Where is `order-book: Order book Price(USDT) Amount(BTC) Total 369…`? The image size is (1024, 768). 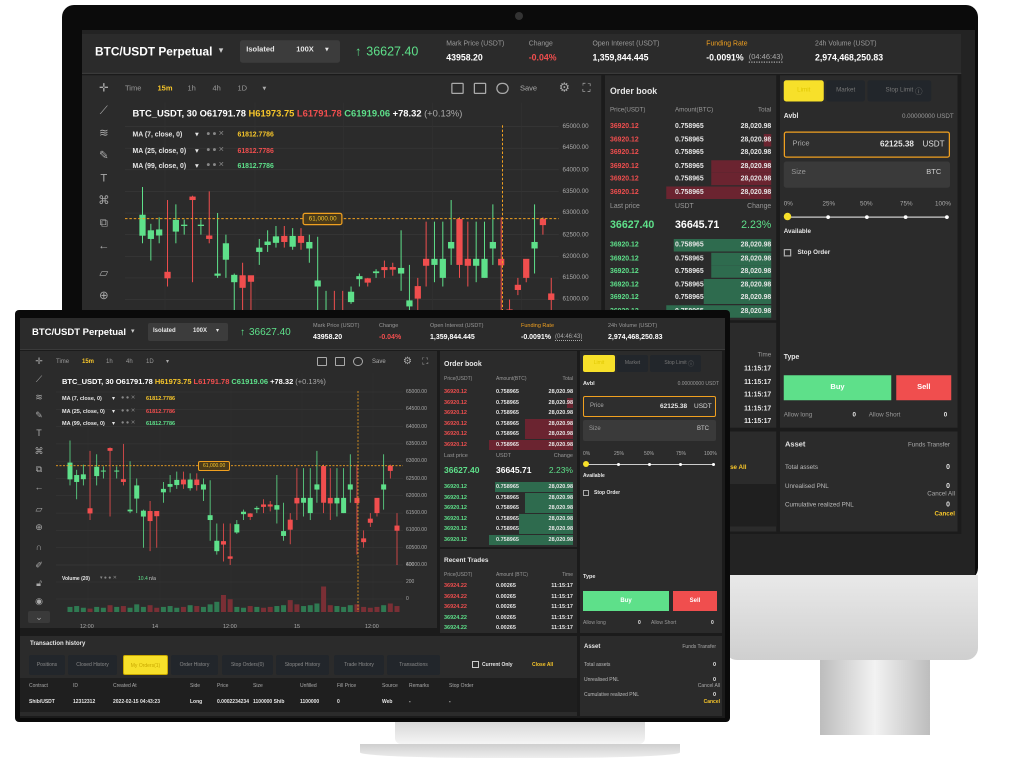
order-book: Order book Price(USDT) Amount(BTC) Total 369… is located at coordinates (508, 449).